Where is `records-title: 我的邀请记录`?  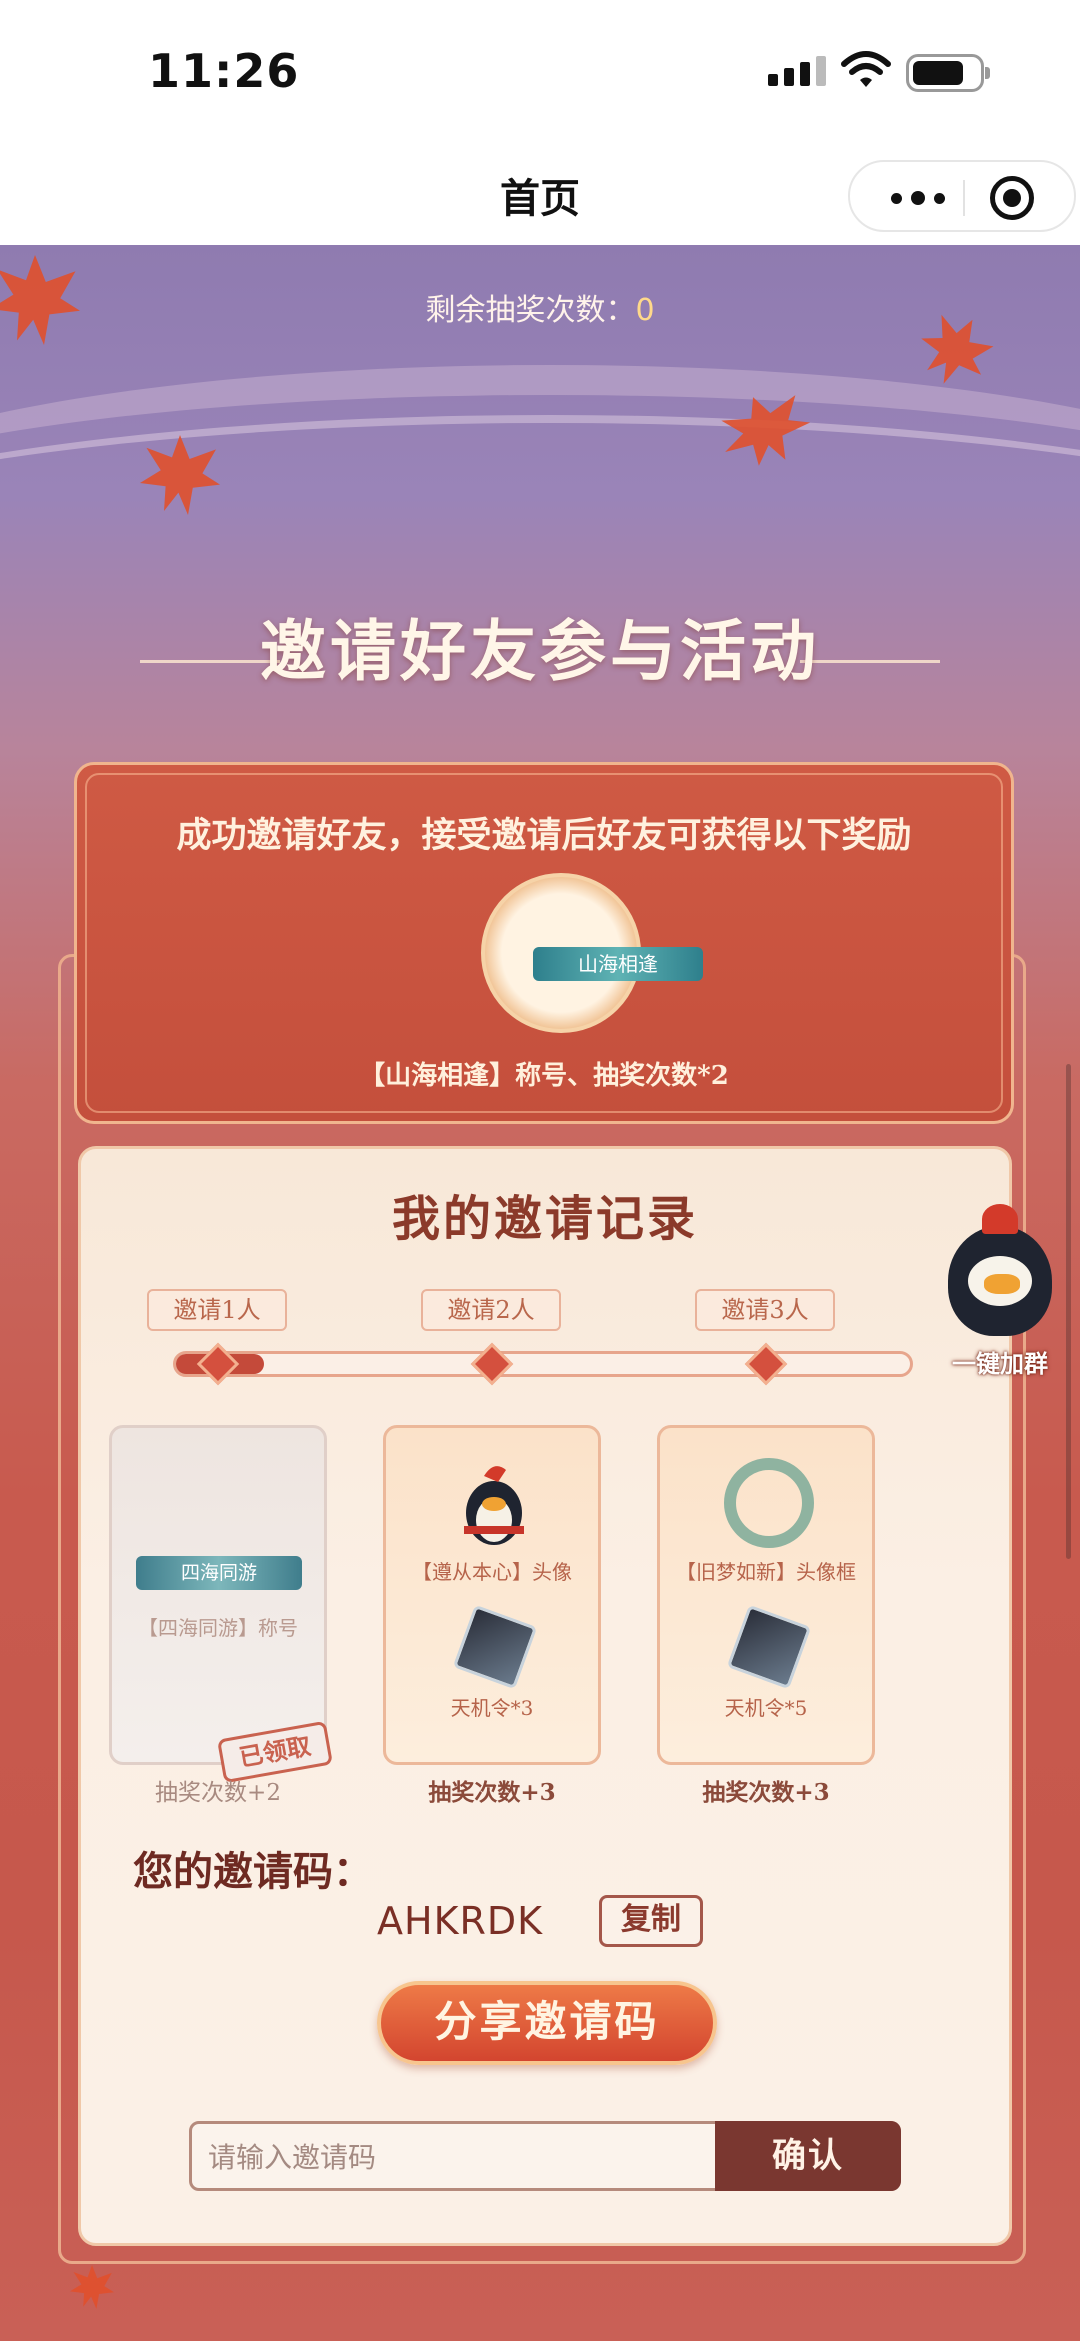
records-title: 我的邀请记录 is located at coordinates (544, 1219).